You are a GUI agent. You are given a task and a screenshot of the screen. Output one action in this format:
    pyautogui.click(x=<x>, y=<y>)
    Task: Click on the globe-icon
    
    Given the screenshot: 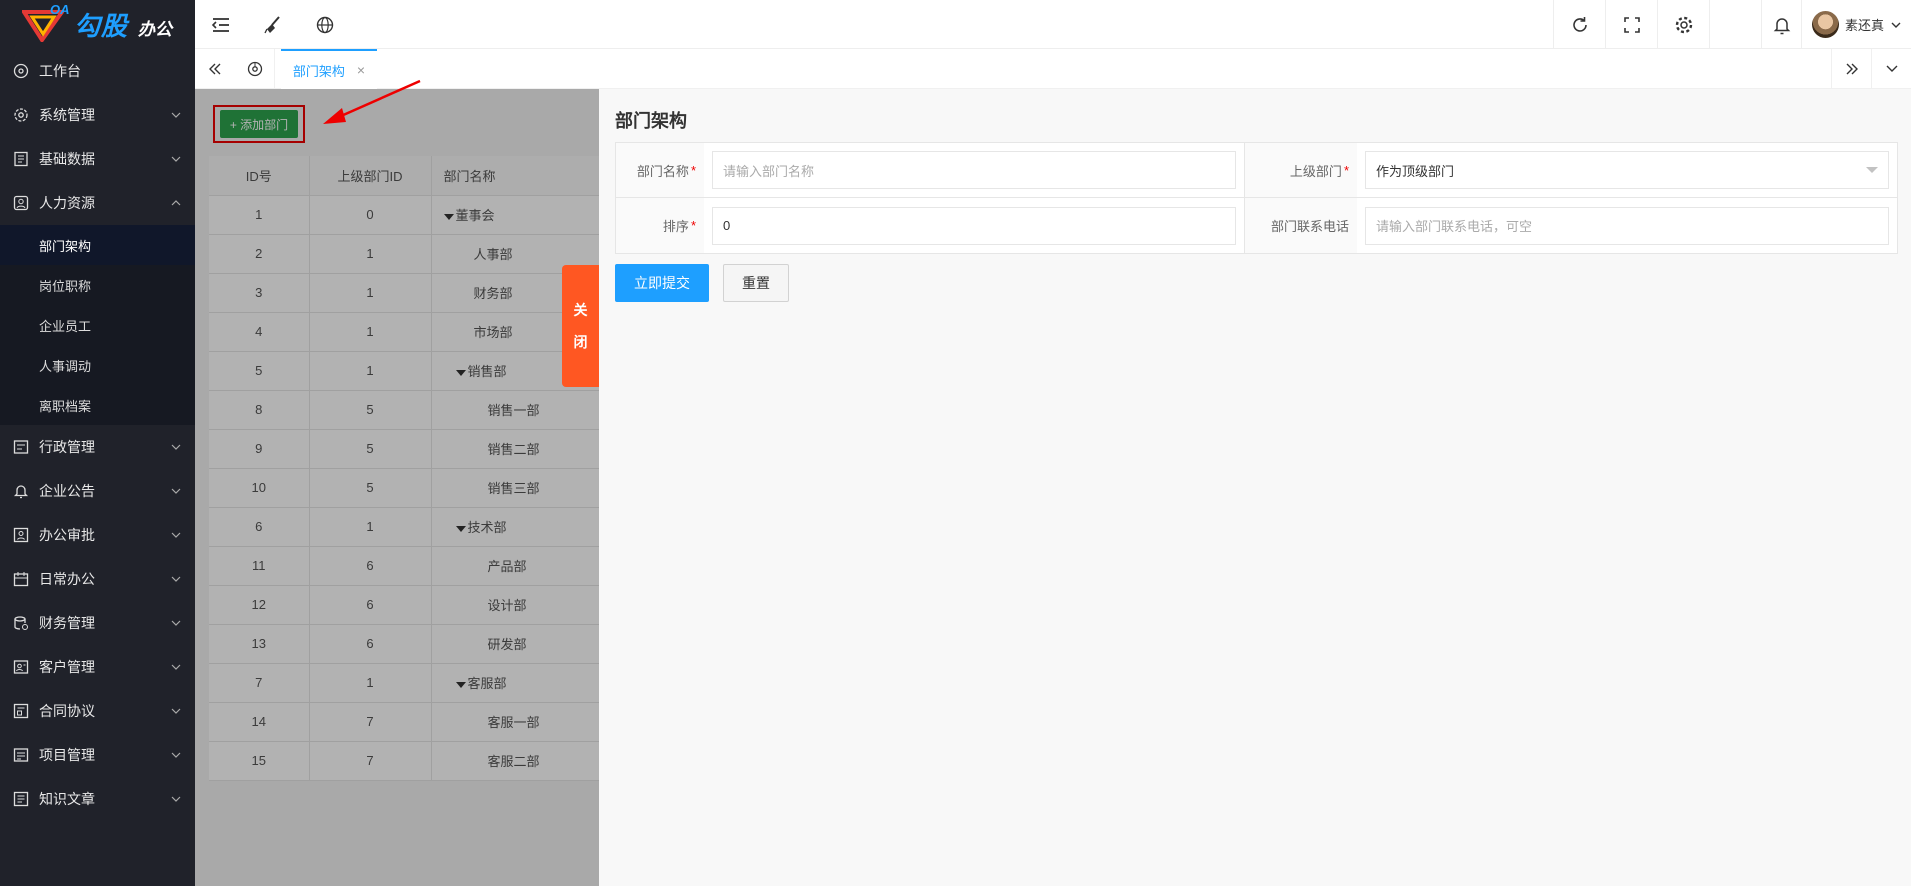 What is the action you would take?
    pyautogui.click(x=325, y=24)
    